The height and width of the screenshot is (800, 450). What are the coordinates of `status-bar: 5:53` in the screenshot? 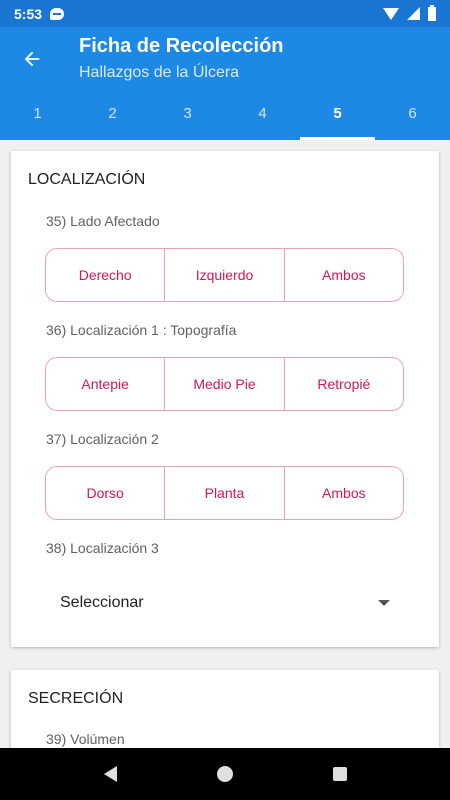 It's located at (225, 13).